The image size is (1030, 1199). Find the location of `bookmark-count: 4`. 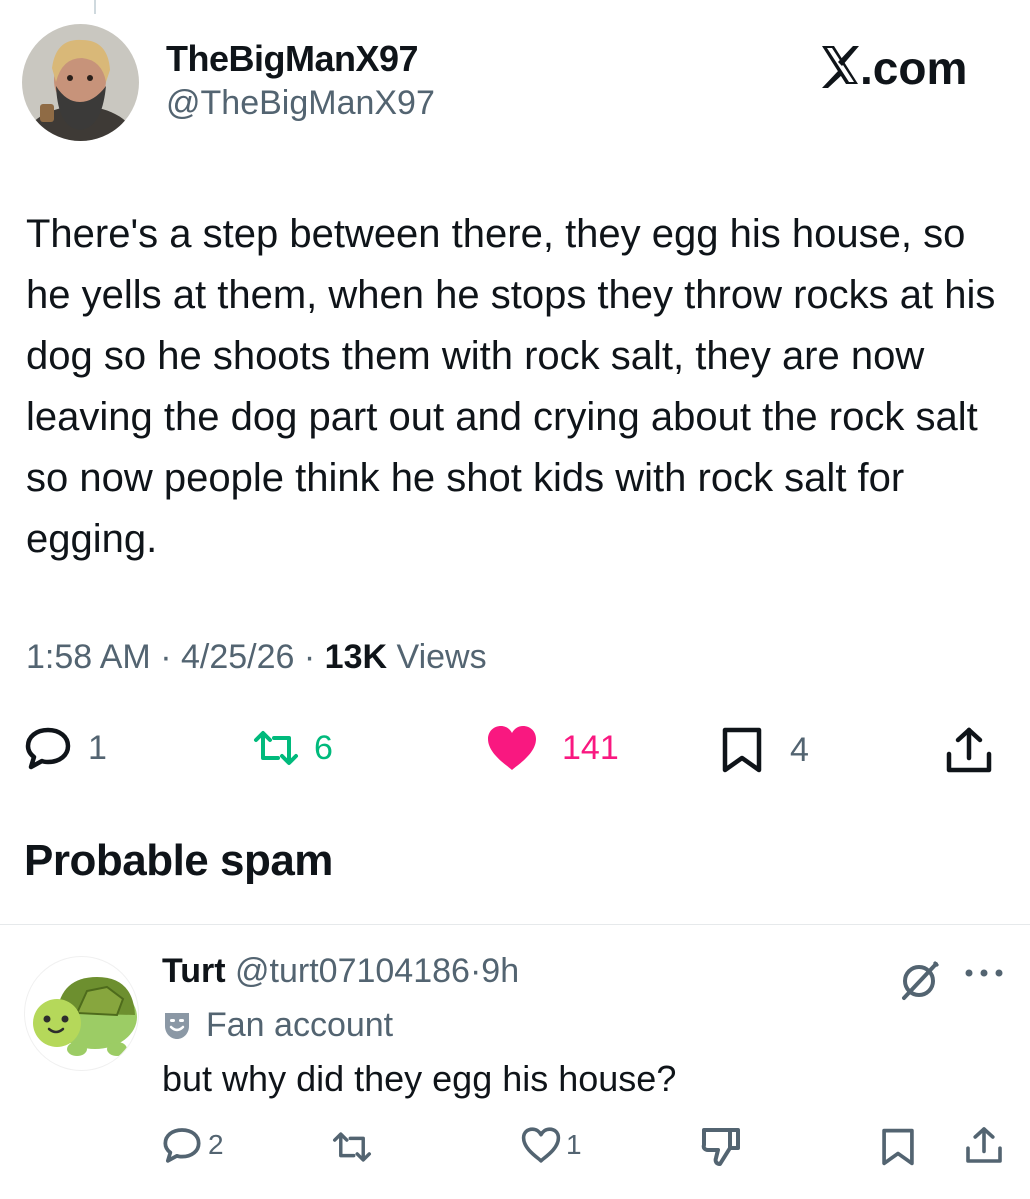

bookmark-count: 4 is located at coordinates (799, 749).